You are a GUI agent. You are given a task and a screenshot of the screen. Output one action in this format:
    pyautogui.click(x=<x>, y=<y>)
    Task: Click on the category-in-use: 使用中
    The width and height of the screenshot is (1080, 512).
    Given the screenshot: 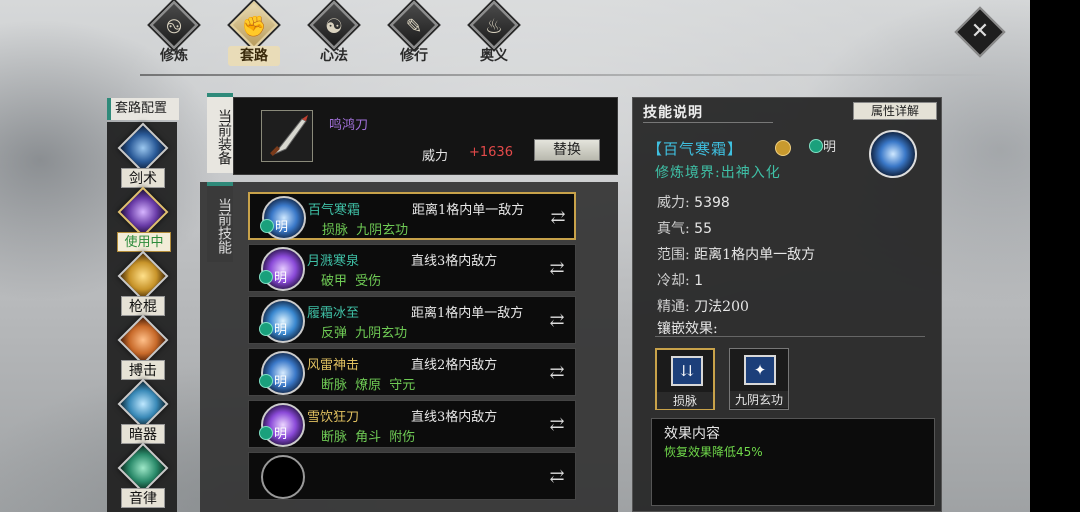 What is the action you would take?
    pyautogui.click(x=143, y=219)
    